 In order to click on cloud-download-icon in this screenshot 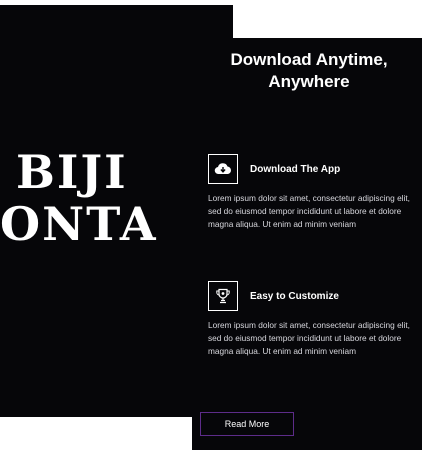, I will do `click(223, 169)`.